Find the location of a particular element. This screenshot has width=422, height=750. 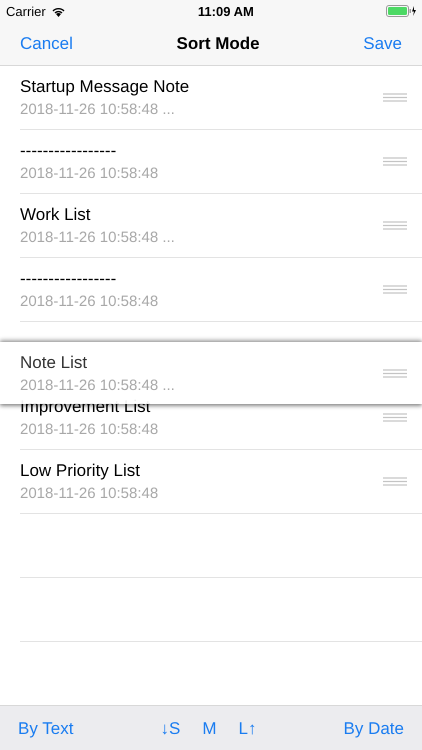

sort-by-text-button: By Text is located at coordinates (46, 728).